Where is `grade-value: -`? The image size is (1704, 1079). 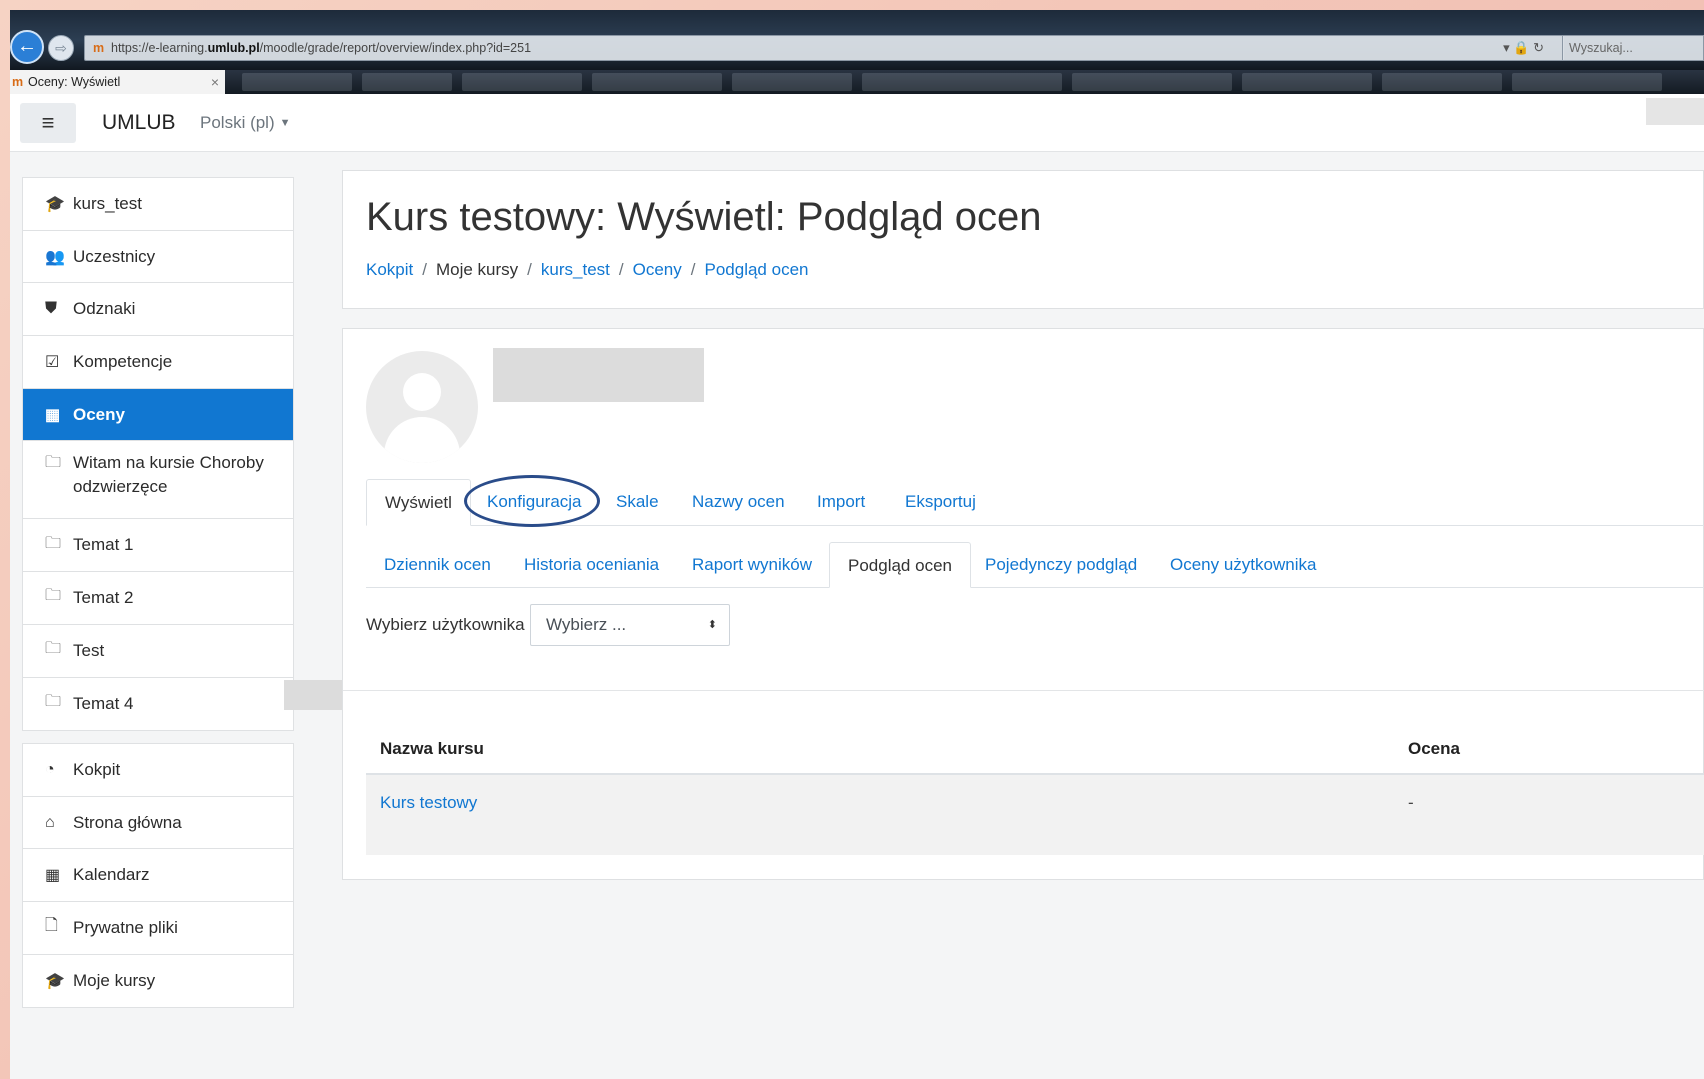 grade-value: - is located at coordinates (1411, 802).